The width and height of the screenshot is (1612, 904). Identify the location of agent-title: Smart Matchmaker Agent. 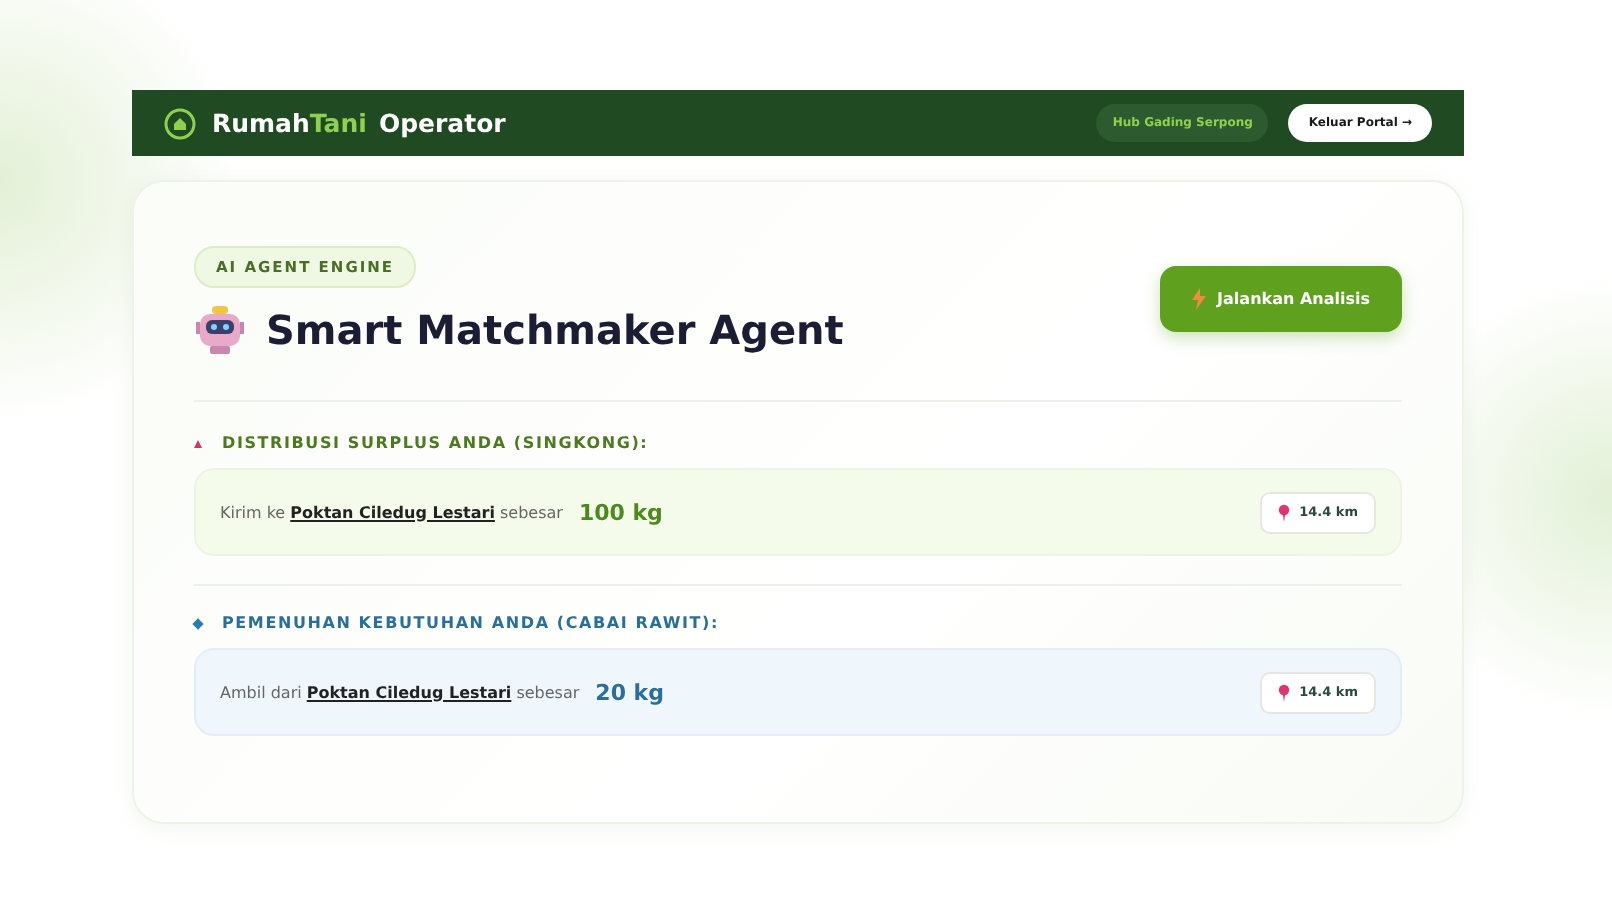
(555, 330).